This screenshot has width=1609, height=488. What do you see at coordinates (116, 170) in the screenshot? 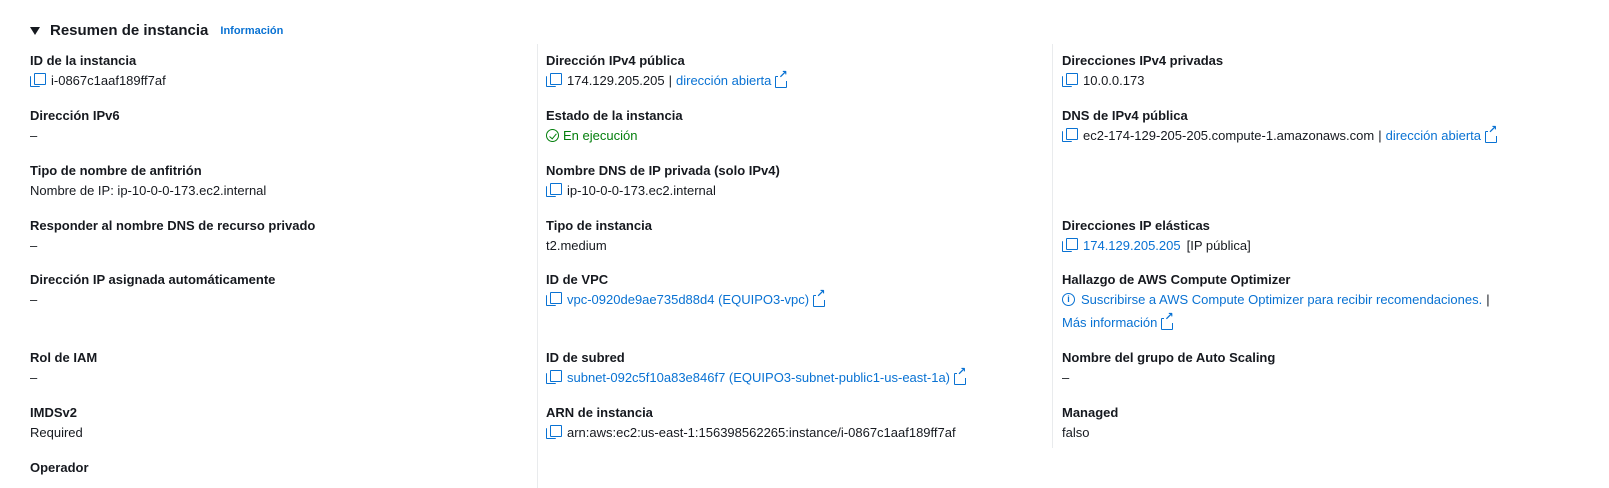
I see `field-label: Tipo de nombre de anfitrión` at bounding box center [116, 170].